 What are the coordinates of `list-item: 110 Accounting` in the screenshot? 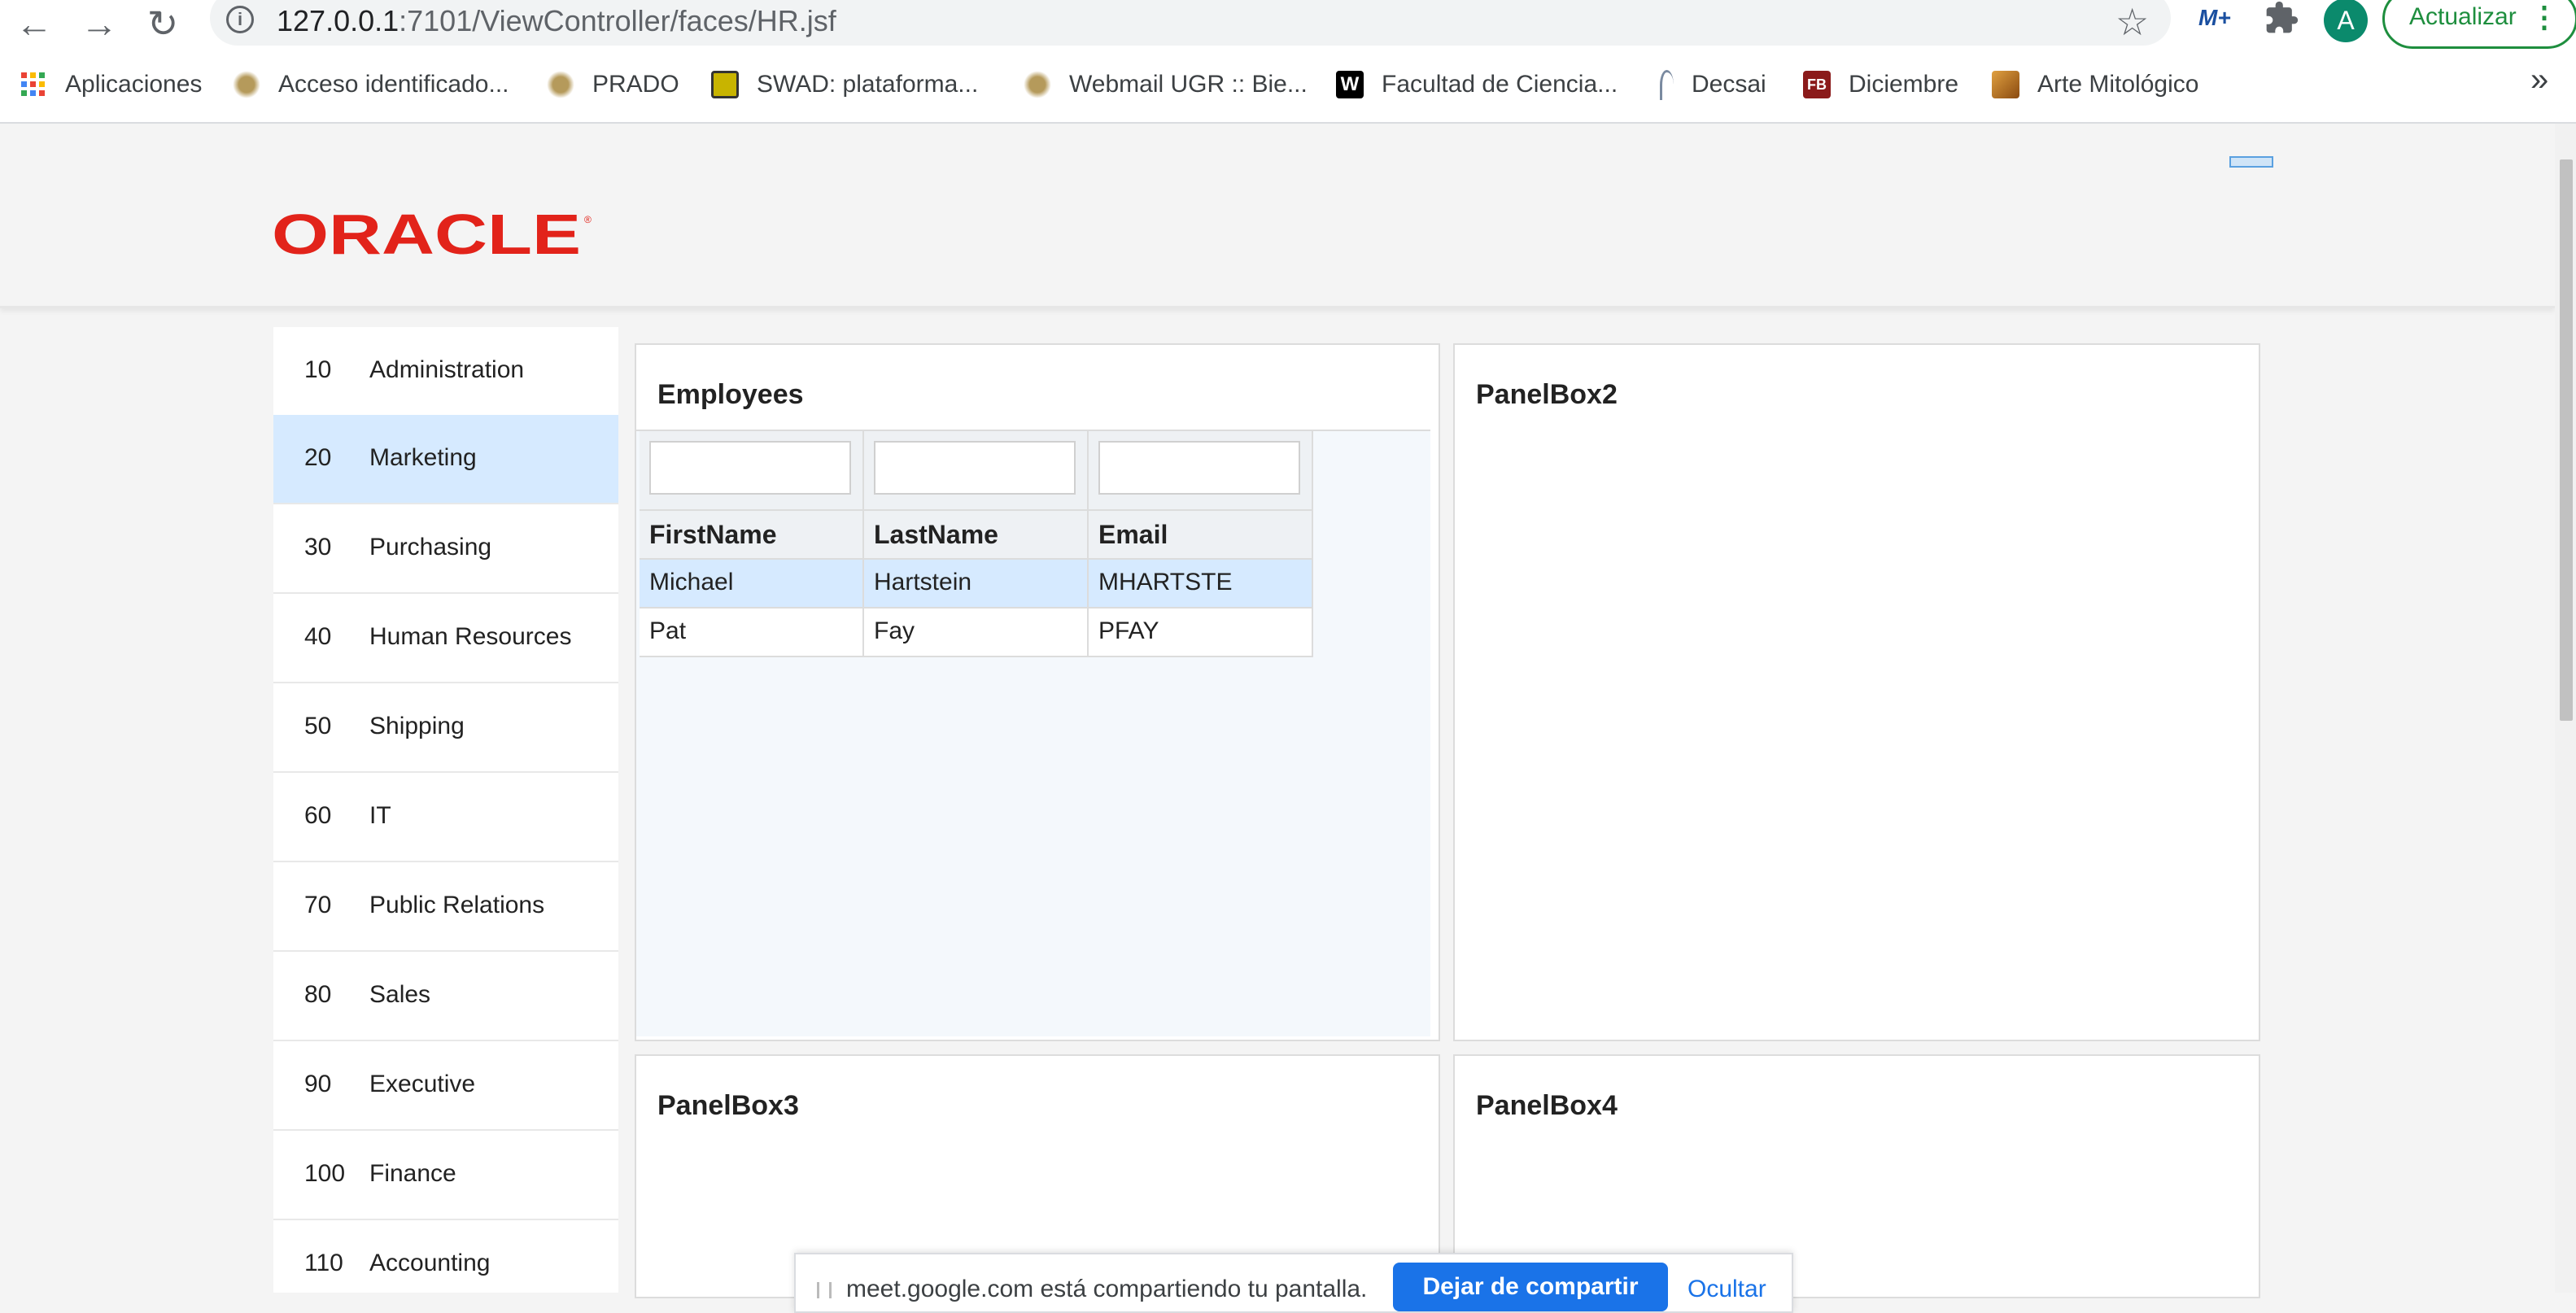 It's located at (445, 1256).